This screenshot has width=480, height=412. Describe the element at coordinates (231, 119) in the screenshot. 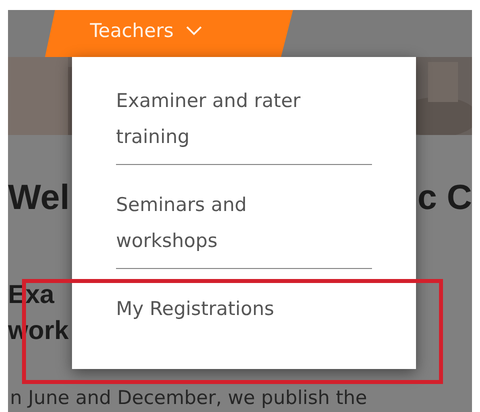

I see `menu-item: Examiner and rater training` at that location.